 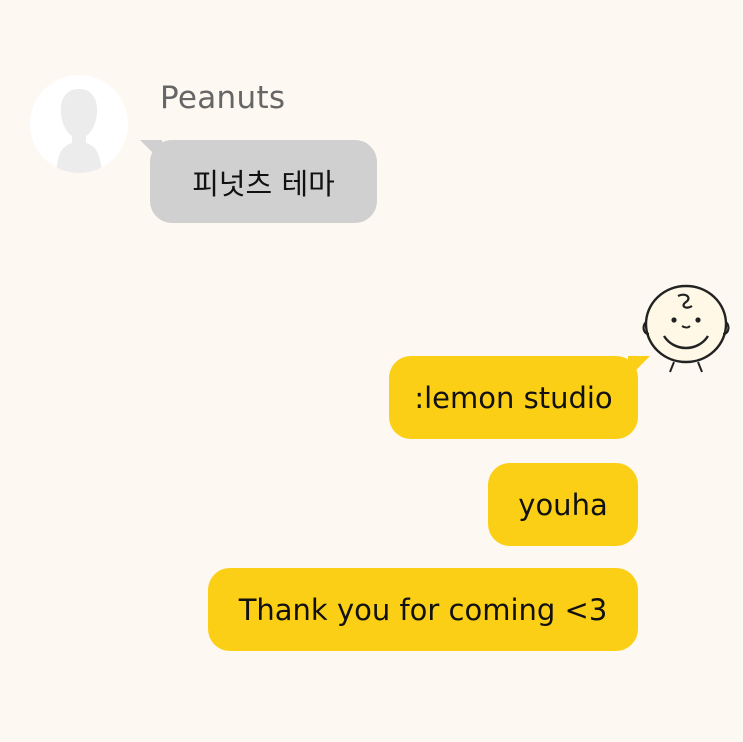 I want to click on outgoing-message-bubble: youha, so click(x=563, y=504).